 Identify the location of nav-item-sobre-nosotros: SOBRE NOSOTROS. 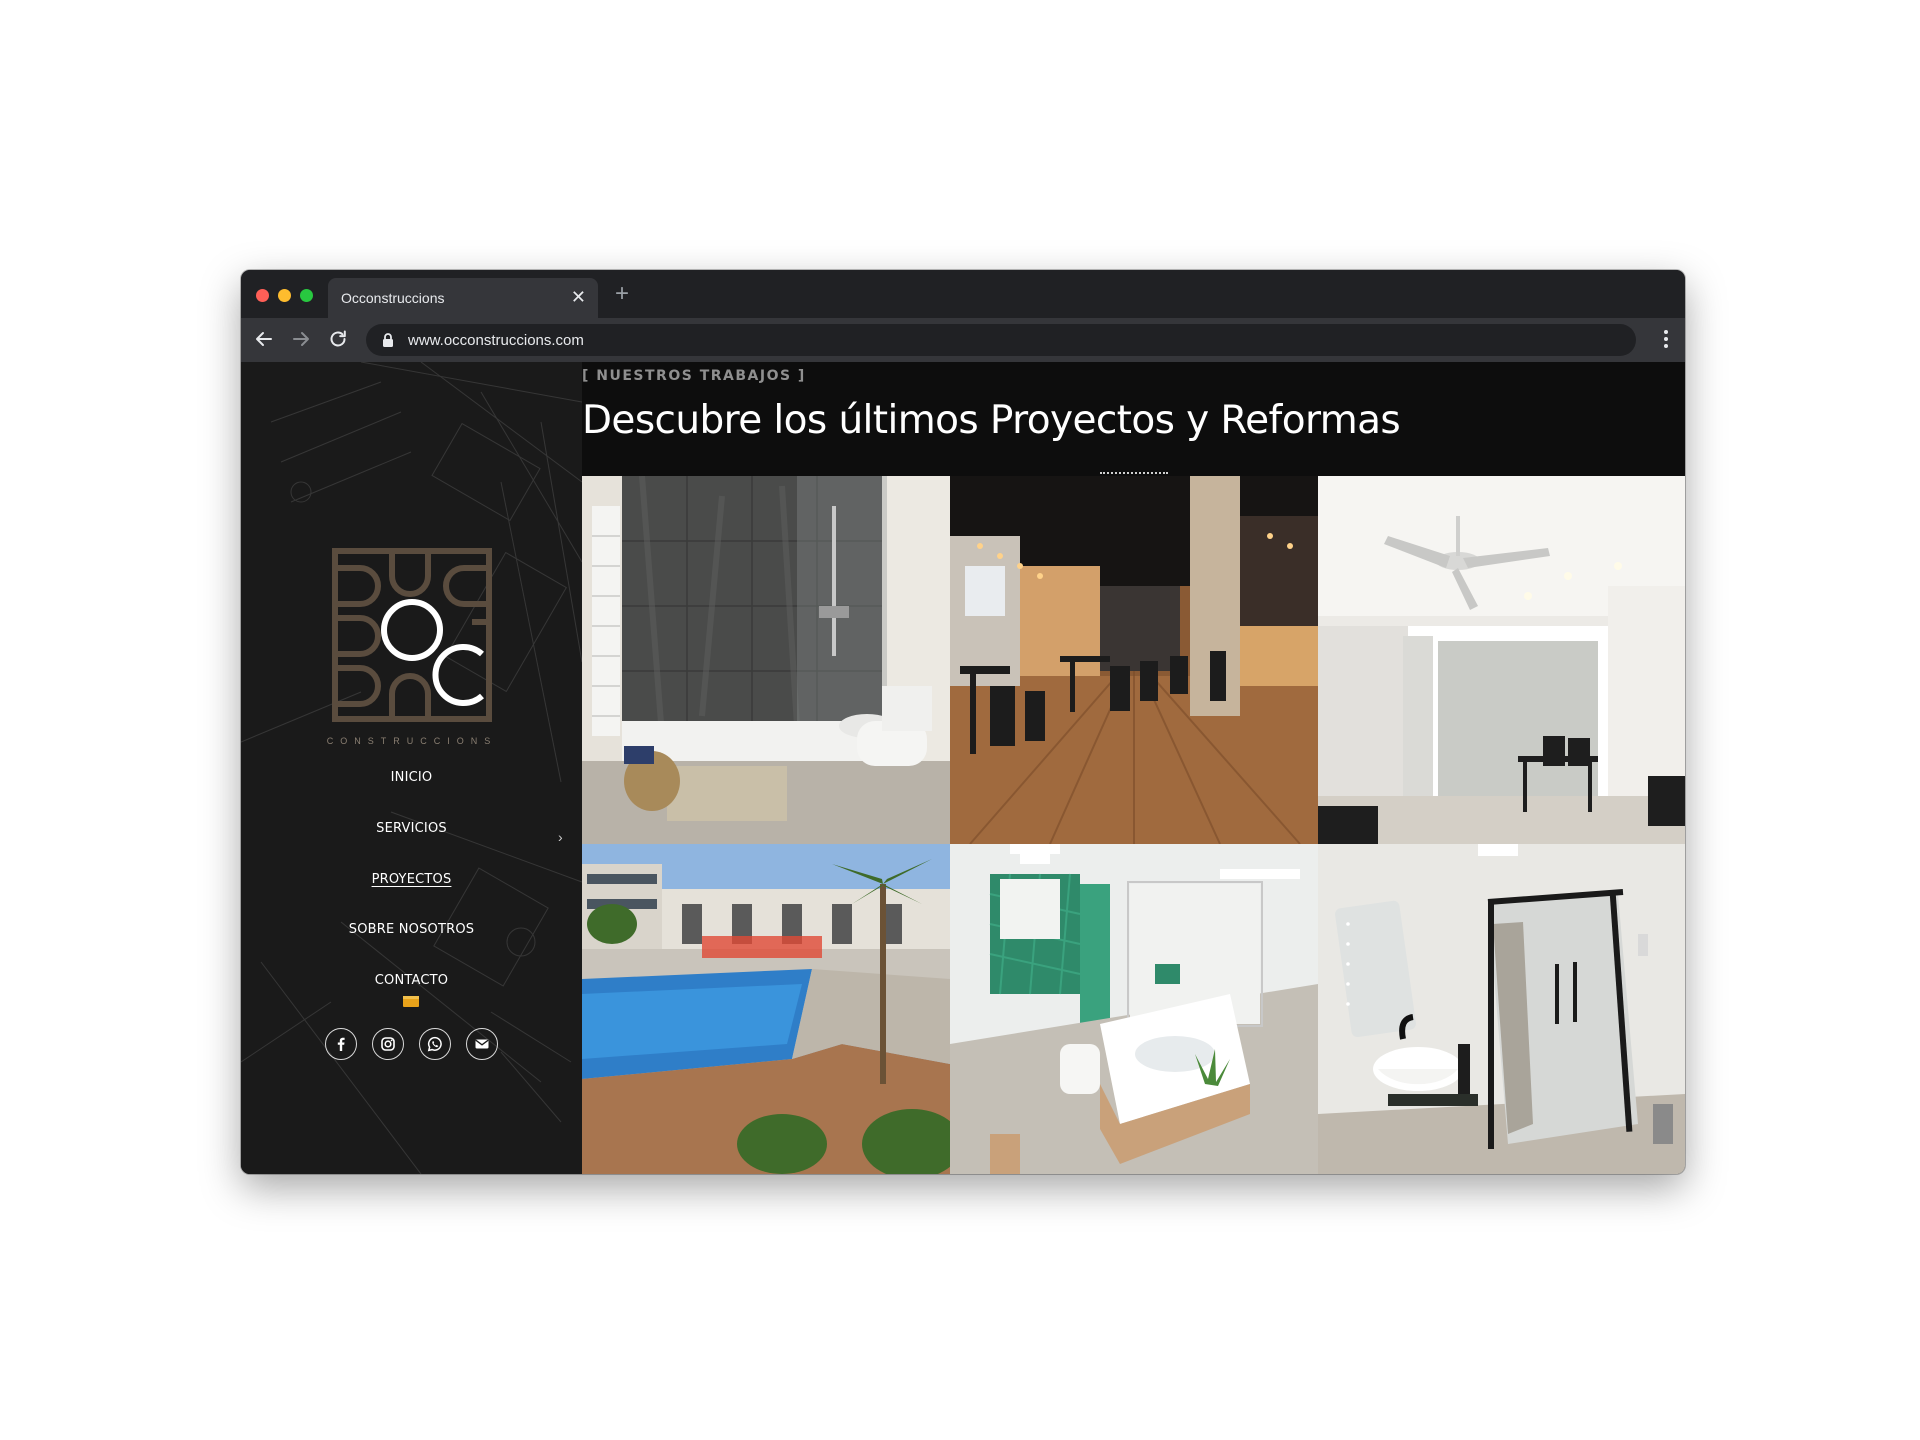
(411, 929).